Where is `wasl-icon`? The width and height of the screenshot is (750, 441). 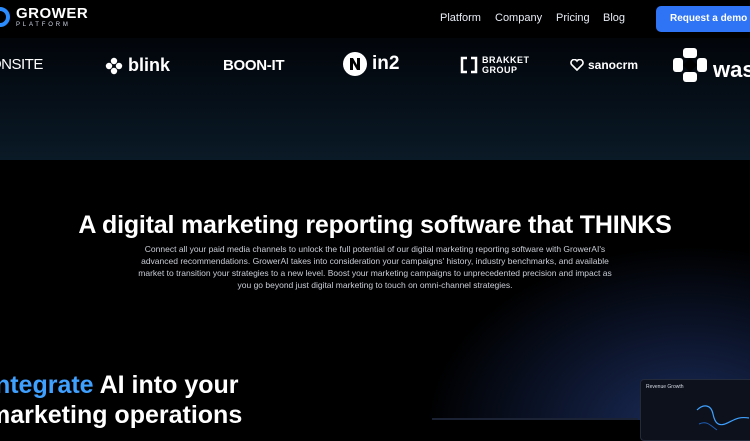
wasl-icon is located at coordinates (690, 65).